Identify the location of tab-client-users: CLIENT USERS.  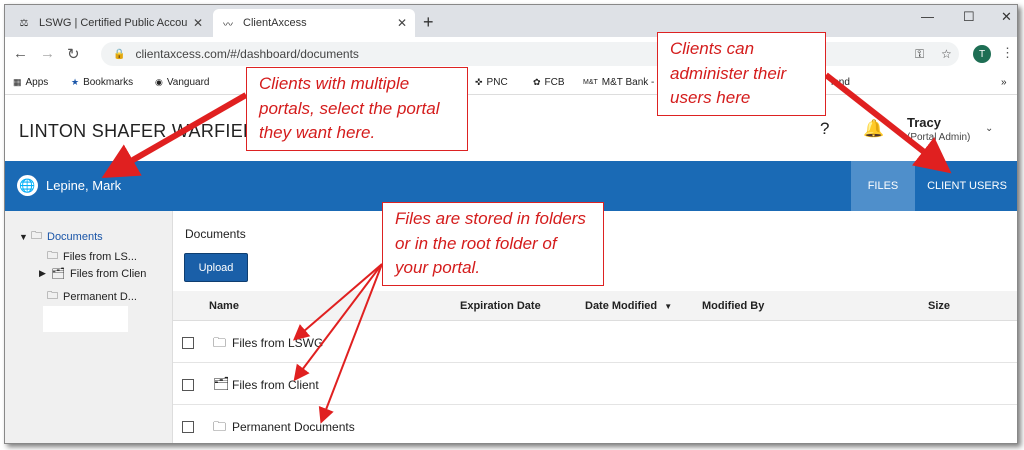
(966, 186).